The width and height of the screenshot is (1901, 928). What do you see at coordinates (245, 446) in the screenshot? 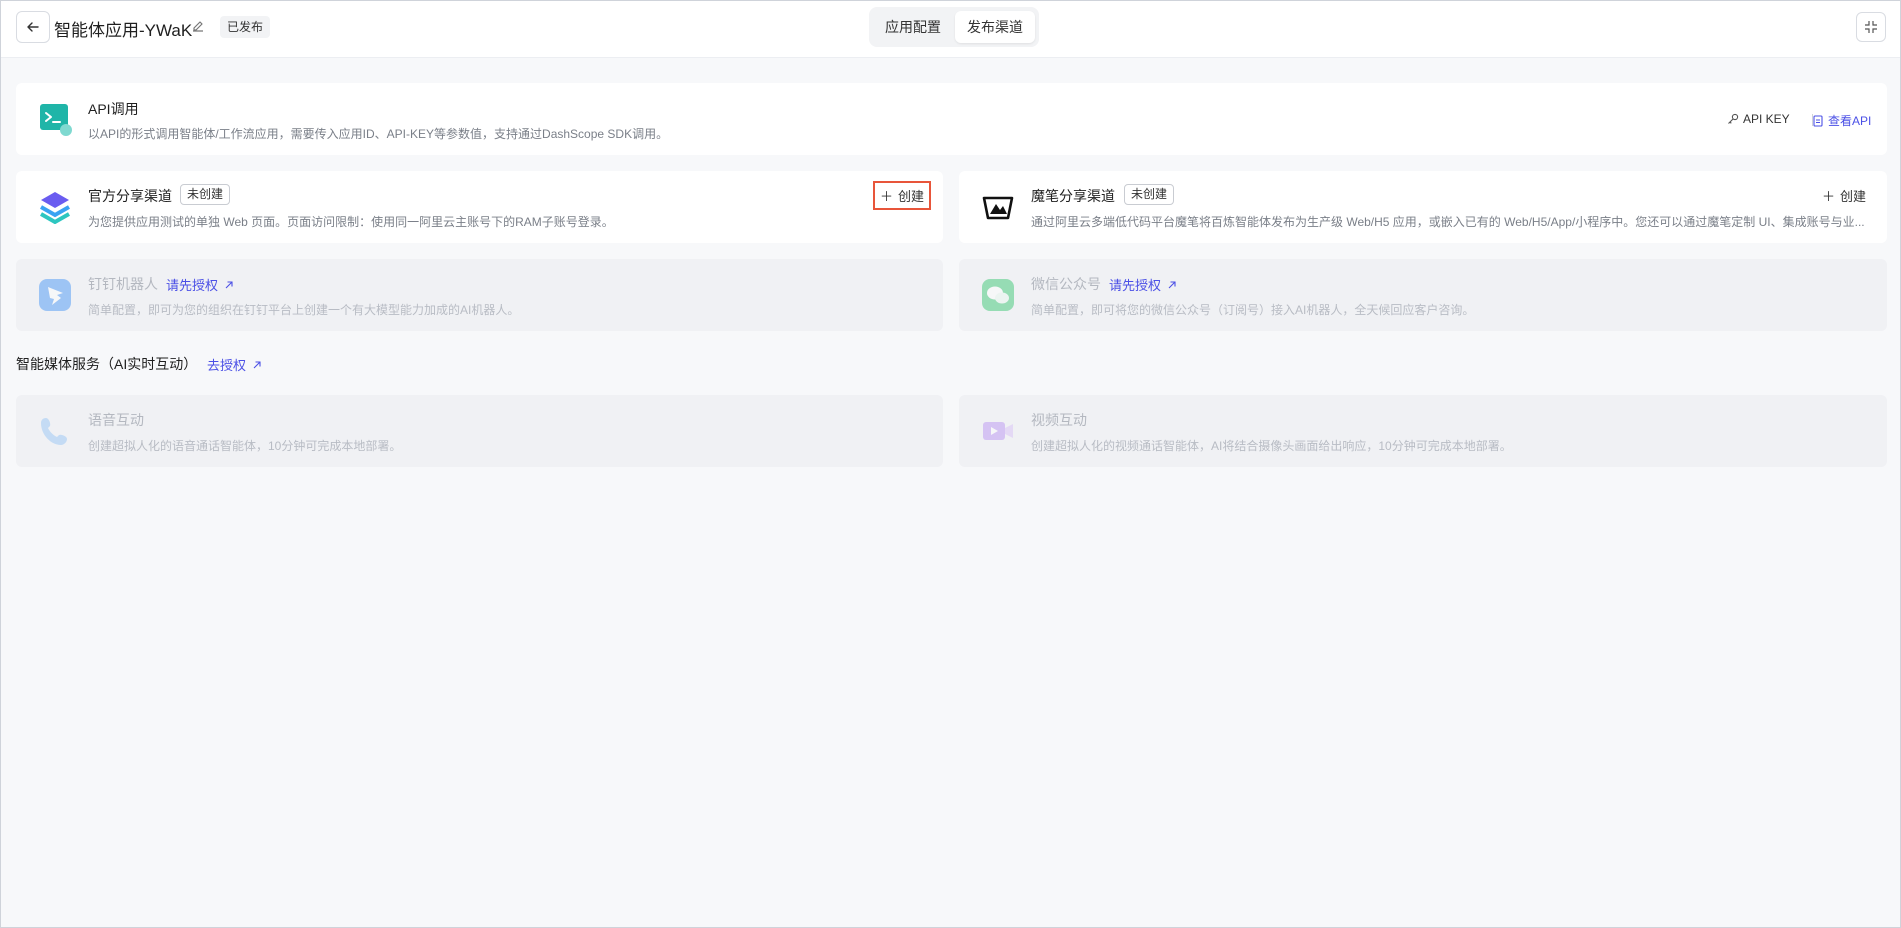
I see `voice-description: 创建超拟人化的语音通话智能体，10分钟可完成本地部署。` at bounding box center [245, 446].